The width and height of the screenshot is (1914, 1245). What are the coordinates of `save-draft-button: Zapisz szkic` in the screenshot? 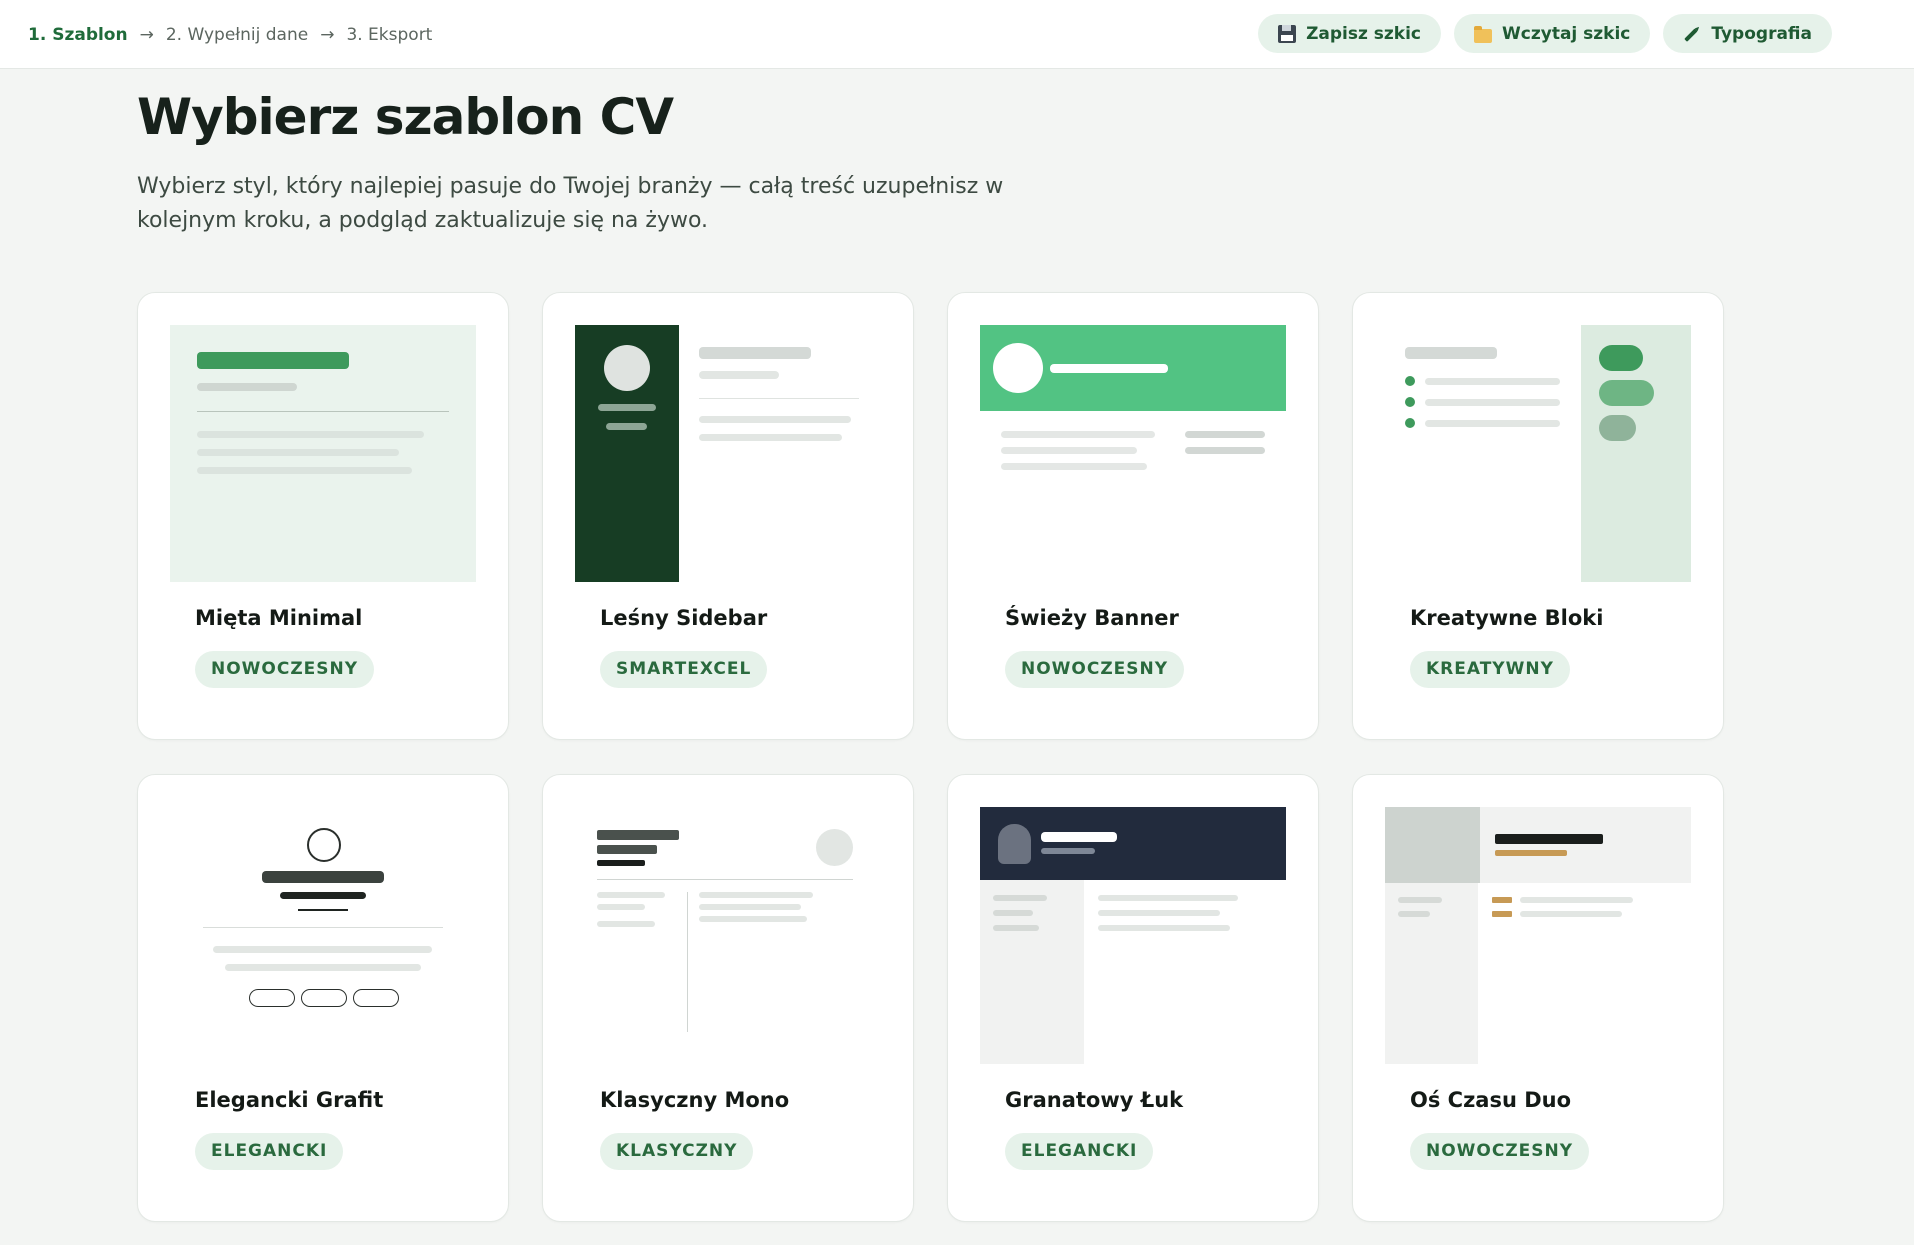 It's located at (1350, 33).